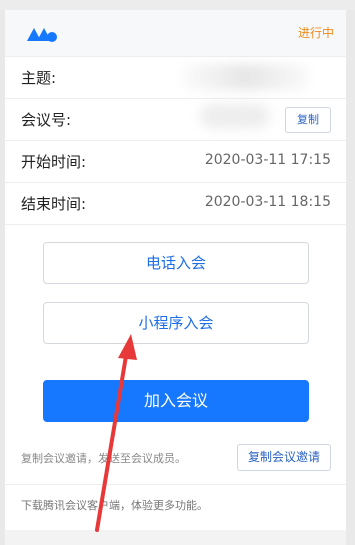 Image resolution: width=355 pixels, height=545 pixels. What do you see at coordinates (39, 78) in the screenshot?
I see `topic-label: 主题:` at bounding box center [39, 78].